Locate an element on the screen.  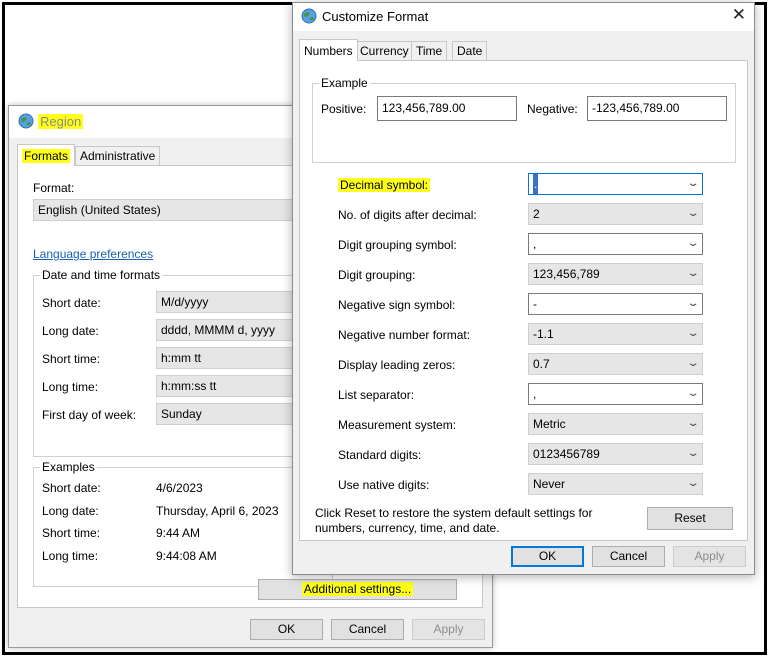
negative-sign-symbol-select: - ⌄ is located at coordinates (615, 304).